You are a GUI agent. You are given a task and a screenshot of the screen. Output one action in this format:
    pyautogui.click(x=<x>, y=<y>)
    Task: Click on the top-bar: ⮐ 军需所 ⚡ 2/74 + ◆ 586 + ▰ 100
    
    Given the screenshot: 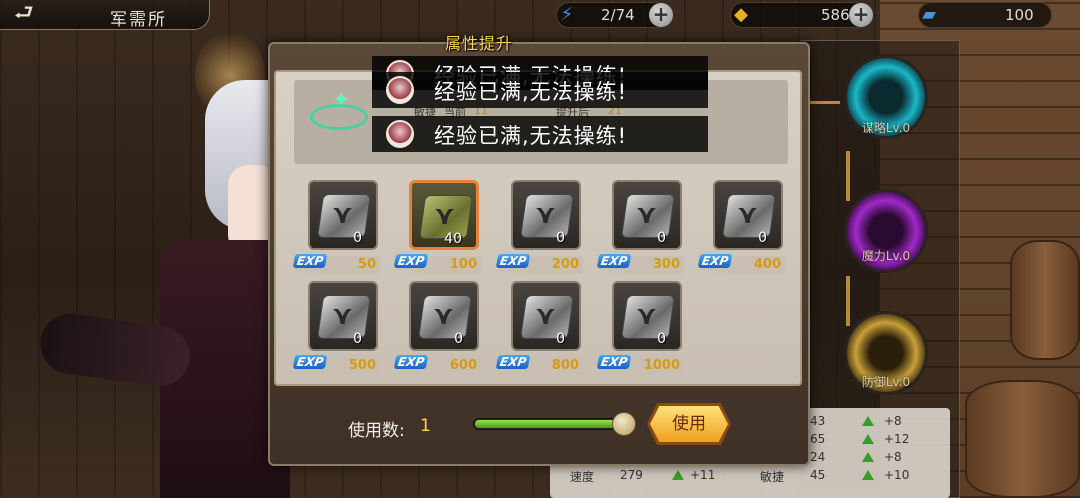 What is the action you would take?
    pyautogui.click(x=540, y=16)
    